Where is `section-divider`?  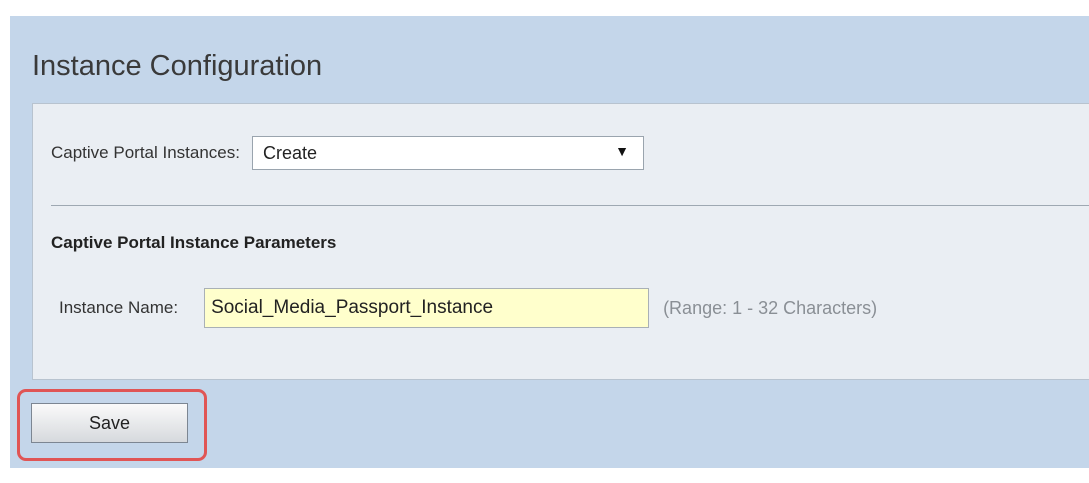
section-divider is located at coordinates (570, 205).